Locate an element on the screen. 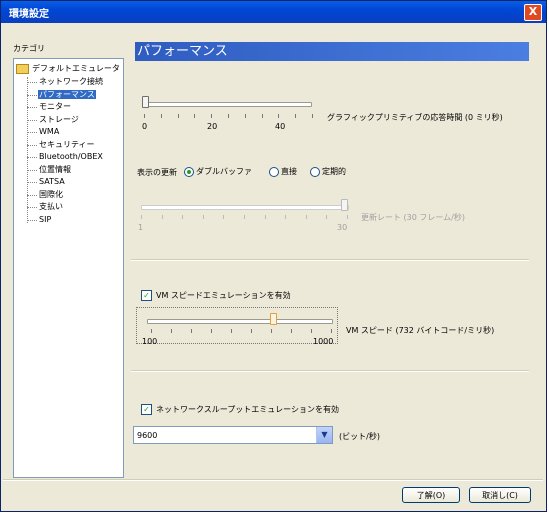 The width and height of the screenshot is (549, 514). tree-item-label: ネットワーク接続 is located at coordinates (71, 81).